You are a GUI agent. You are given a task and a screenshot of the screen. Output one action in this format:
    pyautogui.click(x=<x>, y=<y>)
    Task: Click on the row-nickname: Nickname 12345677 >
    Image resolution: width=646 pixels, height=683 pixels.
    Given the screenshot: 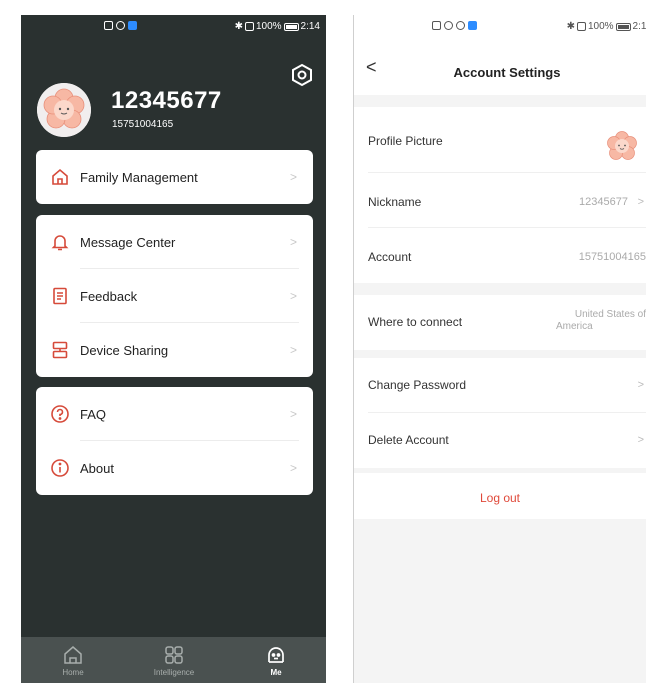 What is the action you would take?
    pyautogui.click(x=500, y=200)
    